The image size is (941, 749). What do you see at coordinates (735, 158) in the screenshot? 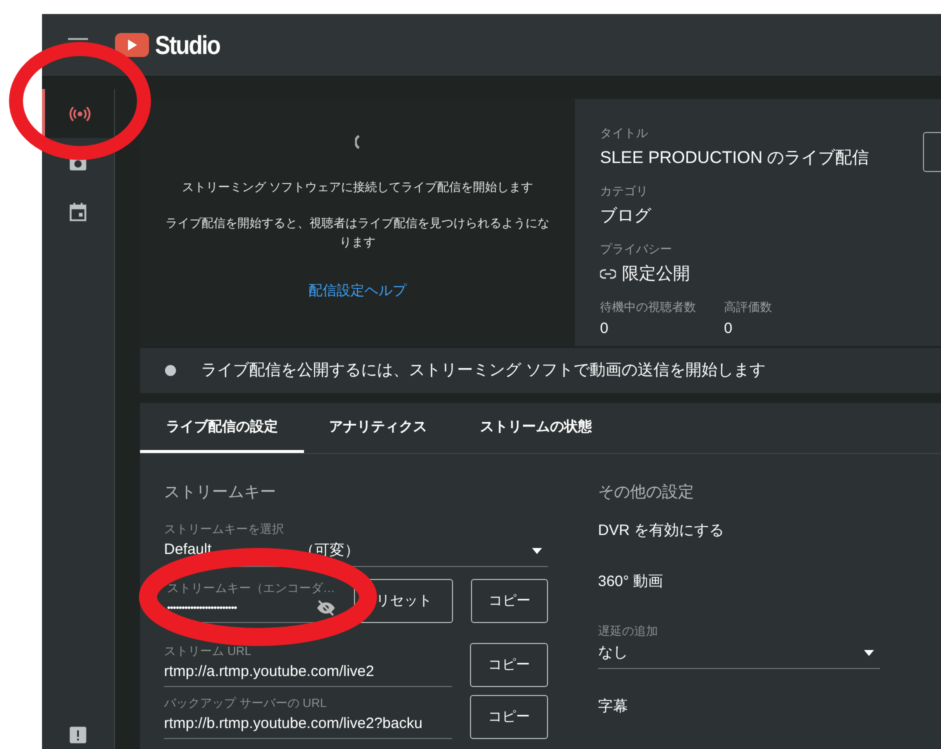
I see `field-value: SLEE PRODUCTION のライブ配信` at bounding box center [735, 158].